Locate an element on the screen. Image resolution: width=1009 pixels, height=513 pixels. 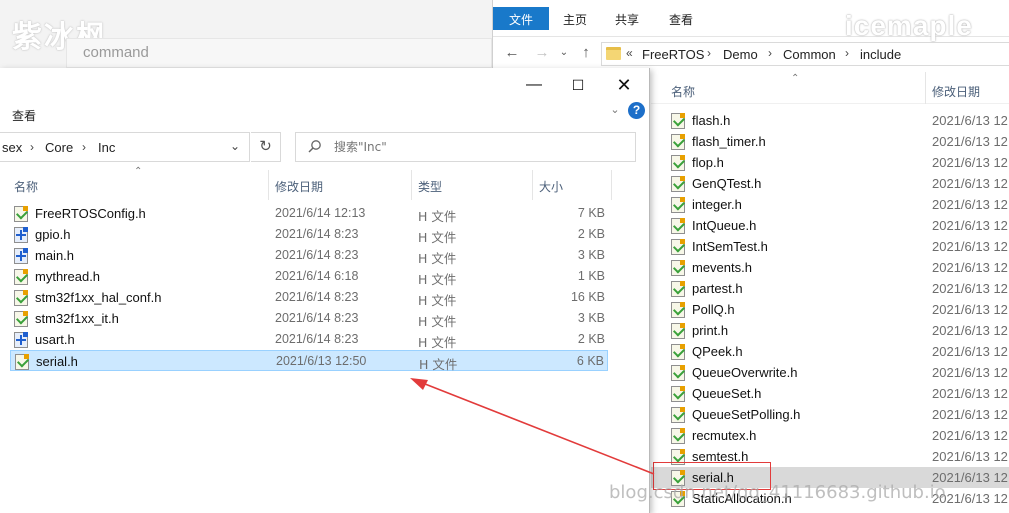
file-name: flash_timer.h is located at coordinates (729, 141).